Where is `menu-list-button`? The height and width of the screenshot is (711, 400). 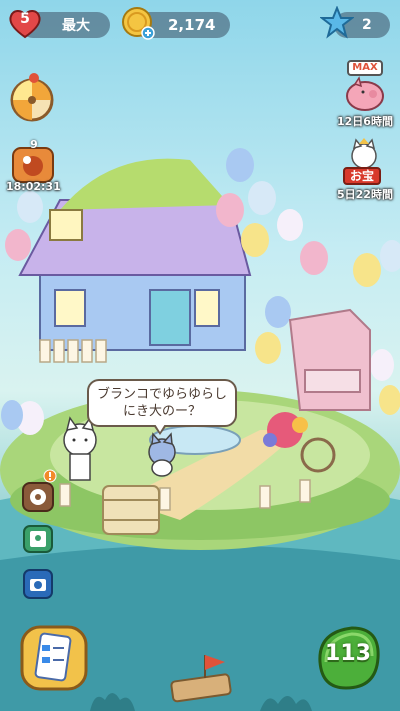
menu-list-button is located at coordinates (54, 658).